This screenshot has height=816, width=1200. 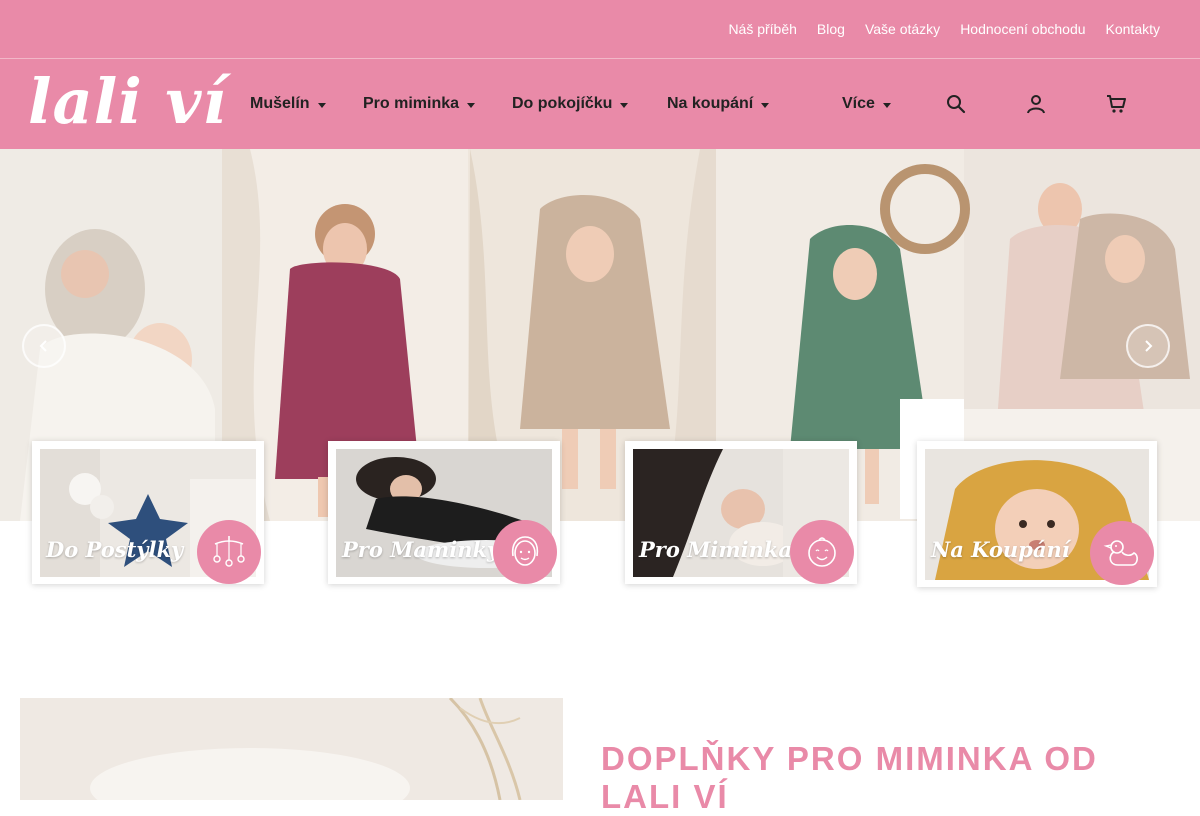 I want to click on about-image, so click(x=291, y=749).